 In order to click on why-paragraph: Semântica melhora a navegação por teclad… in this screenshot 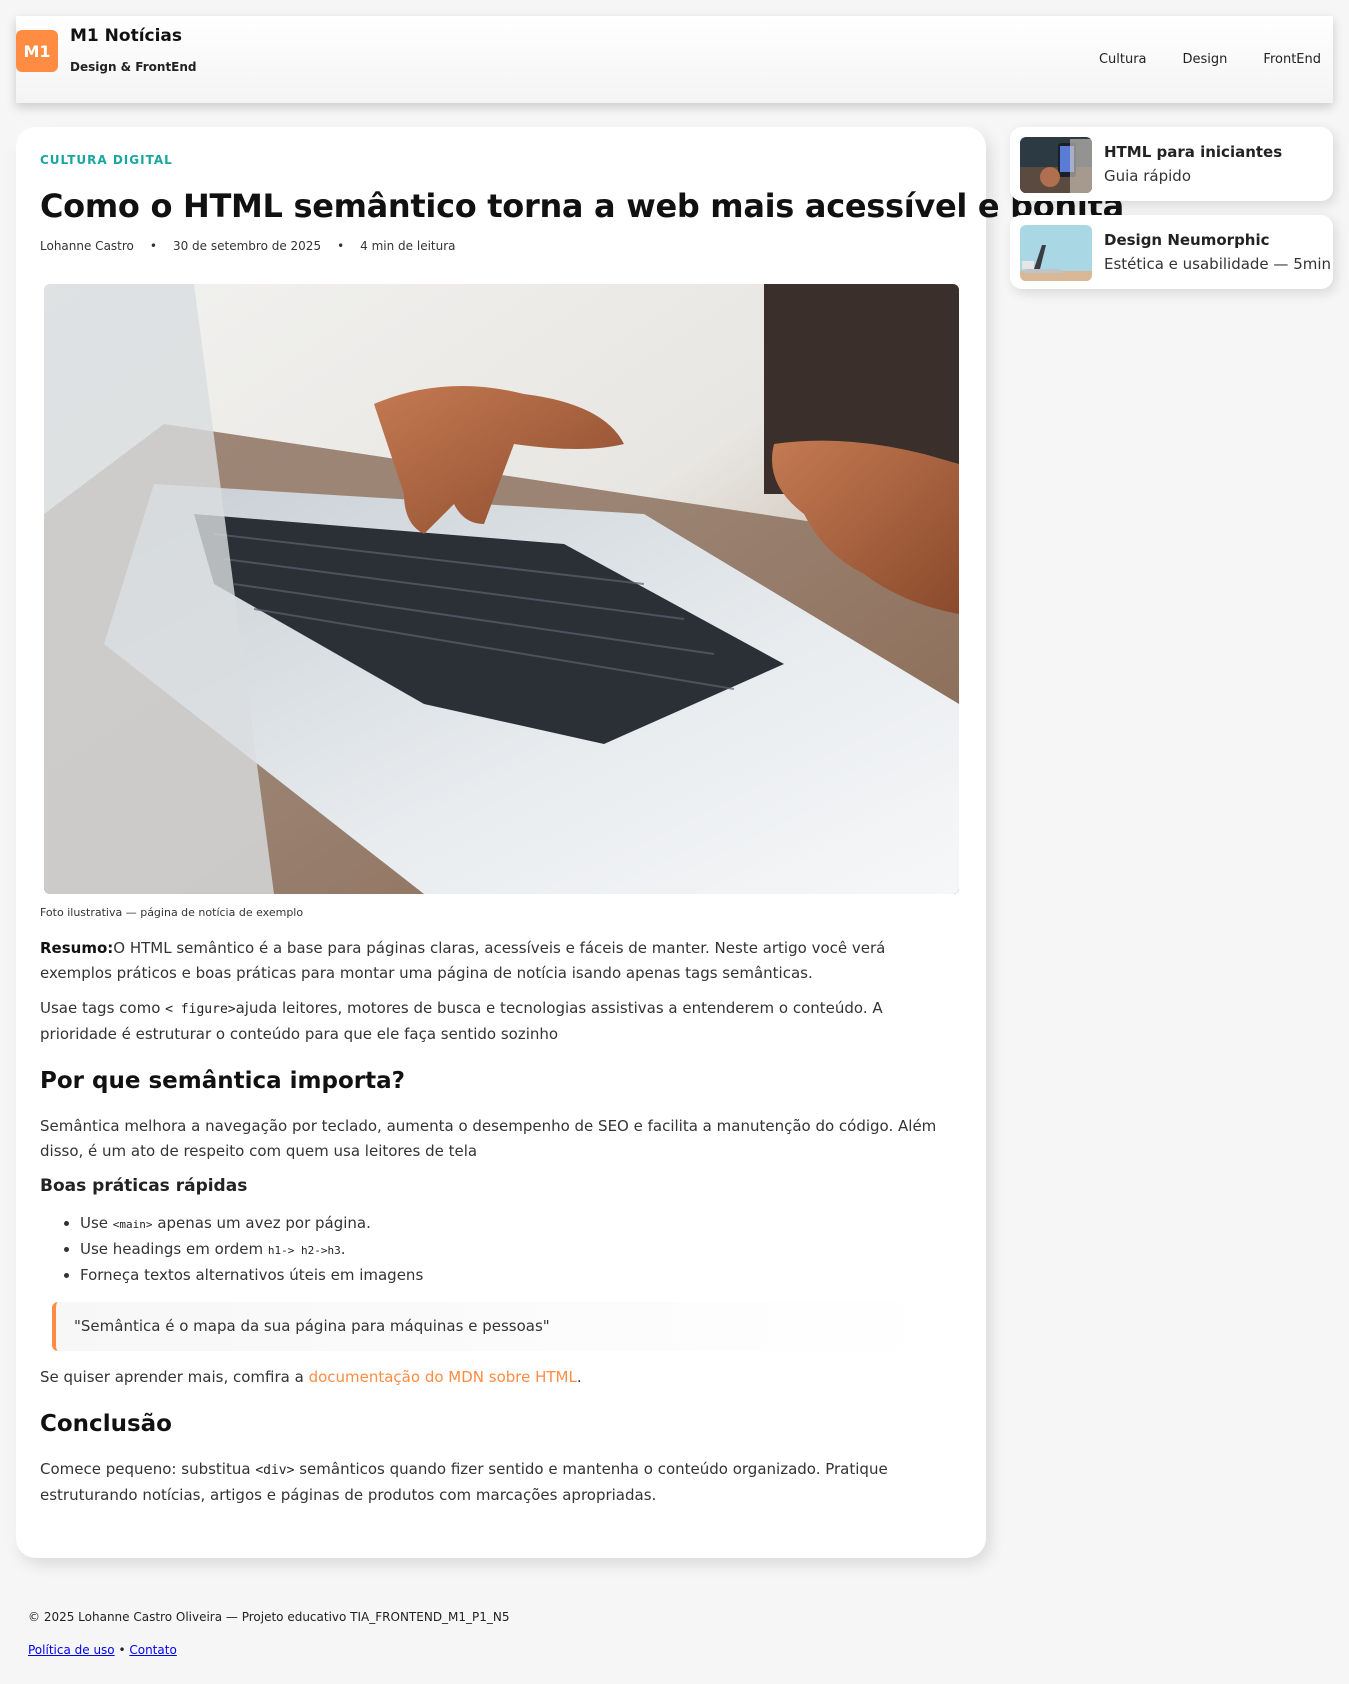, I will do `click(488, 1138)`.